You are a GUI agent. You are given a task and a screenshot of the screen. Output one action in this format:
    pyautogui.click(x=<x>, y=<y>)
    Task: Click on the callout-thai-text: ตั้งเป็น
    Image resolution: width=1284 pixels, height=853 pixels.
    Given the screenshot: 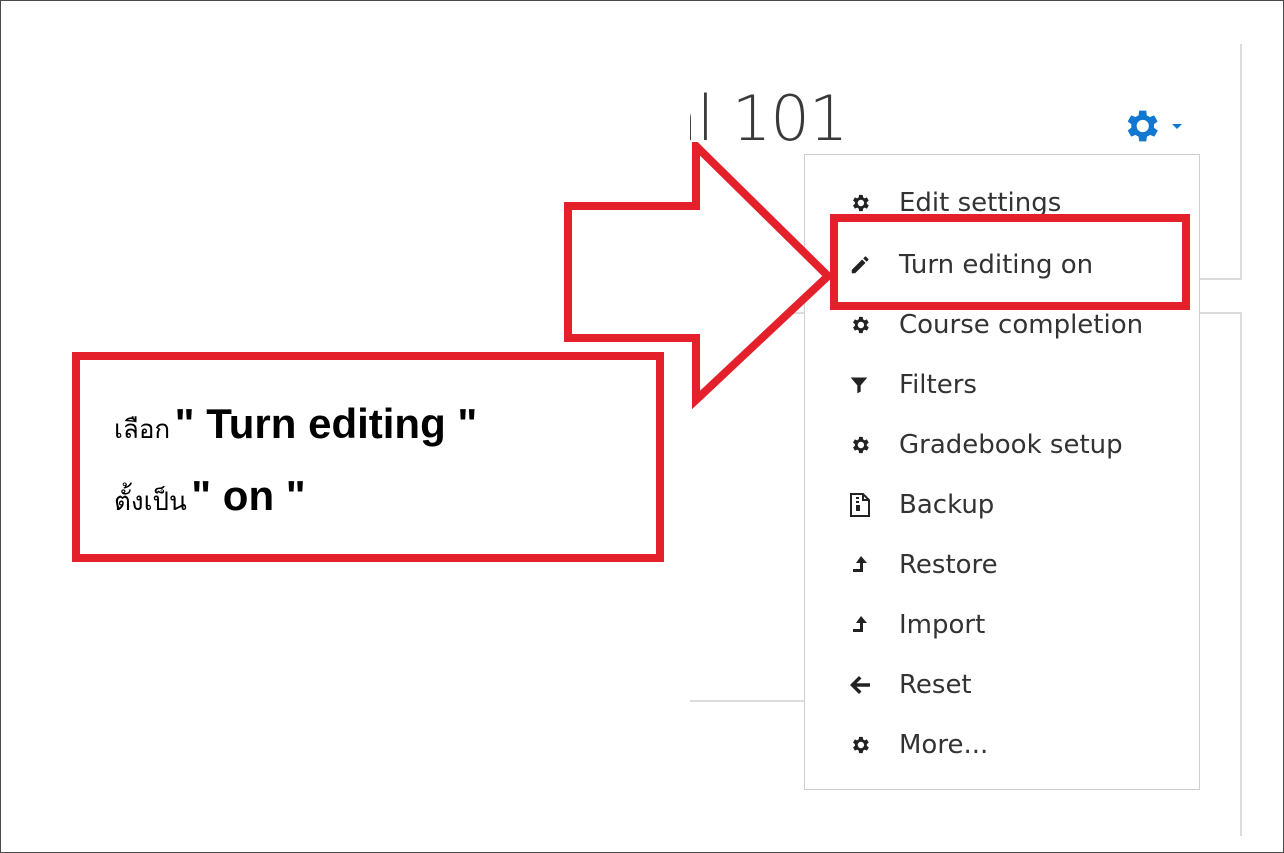 What is the action you would take?
    pyautogui.click(x=150, y=502)
    